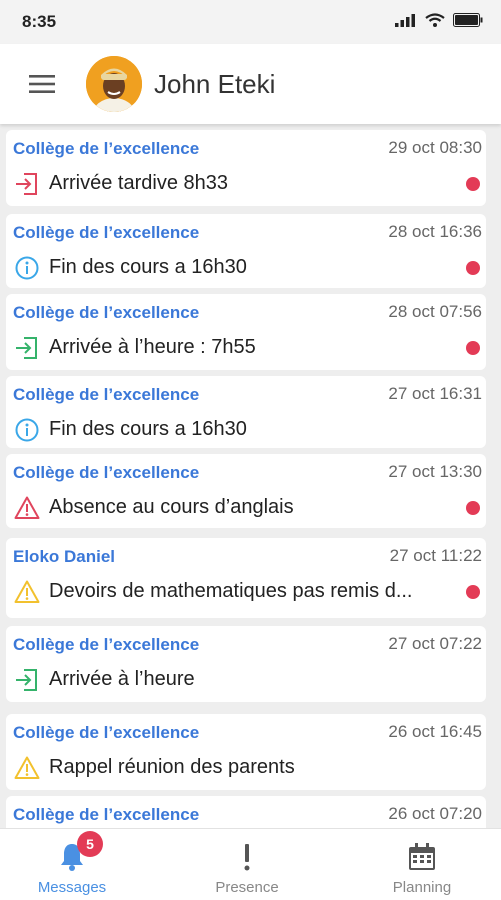 The height and width of the screenshot is (900, 501). Describe the element at coordinates (72, 887) in the screenshot. I see `tab-messages-label: Messages` at that location.